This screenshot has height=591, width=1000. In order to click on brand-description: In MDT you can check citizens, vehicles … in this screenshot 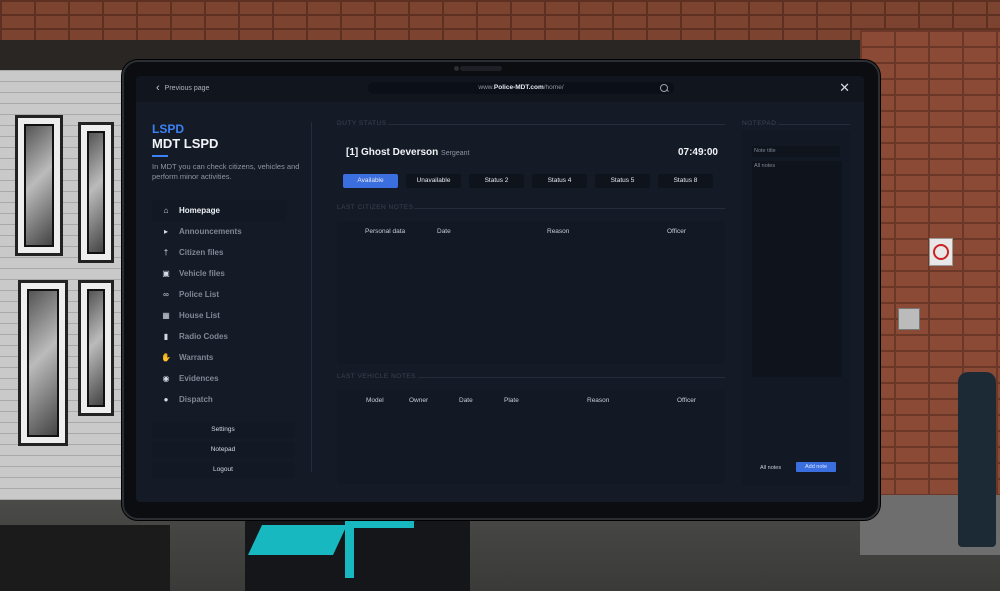, I will do `click(226, 171)`.